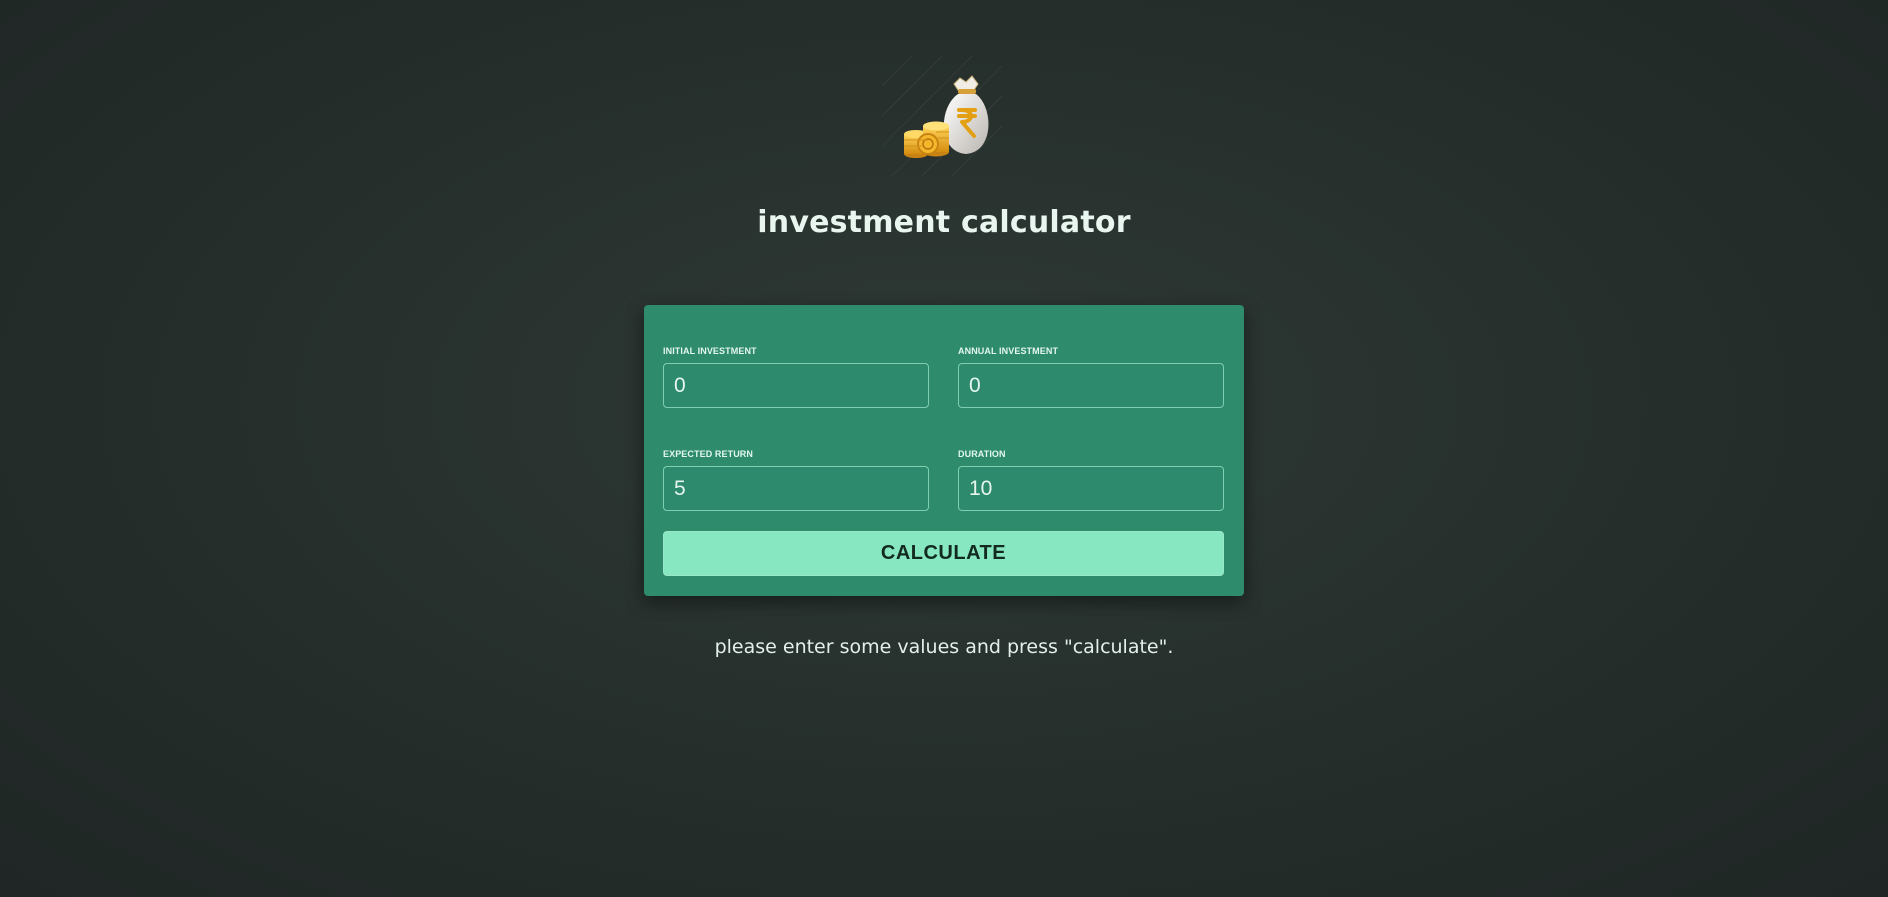  What do you see at coordinates (796, 385) in the screenshot?
I see `initial-investment-input` at bounding box center [796, 385].